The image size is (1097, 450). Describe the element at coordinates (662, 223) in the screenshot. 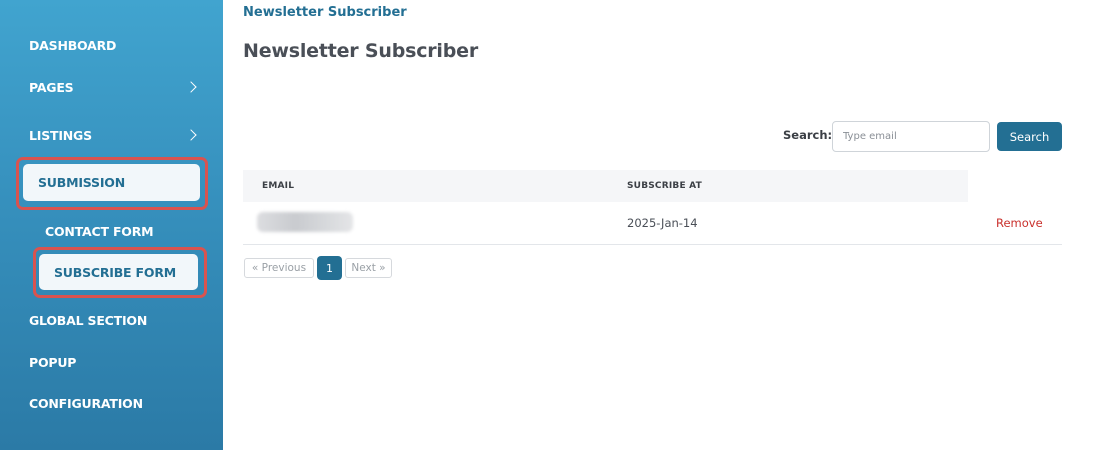

I see `subscribe-at-cell: 2025-Jan-14` at that location.